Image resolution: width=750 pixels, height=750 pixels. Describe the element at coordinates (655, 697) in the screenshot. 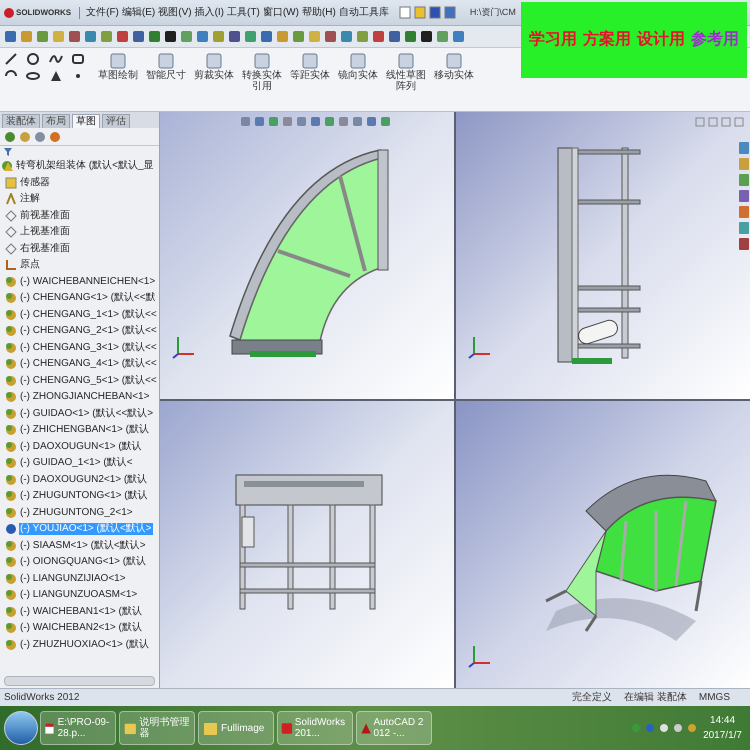

I see `status-text: 在编辑 装配体` at that location.